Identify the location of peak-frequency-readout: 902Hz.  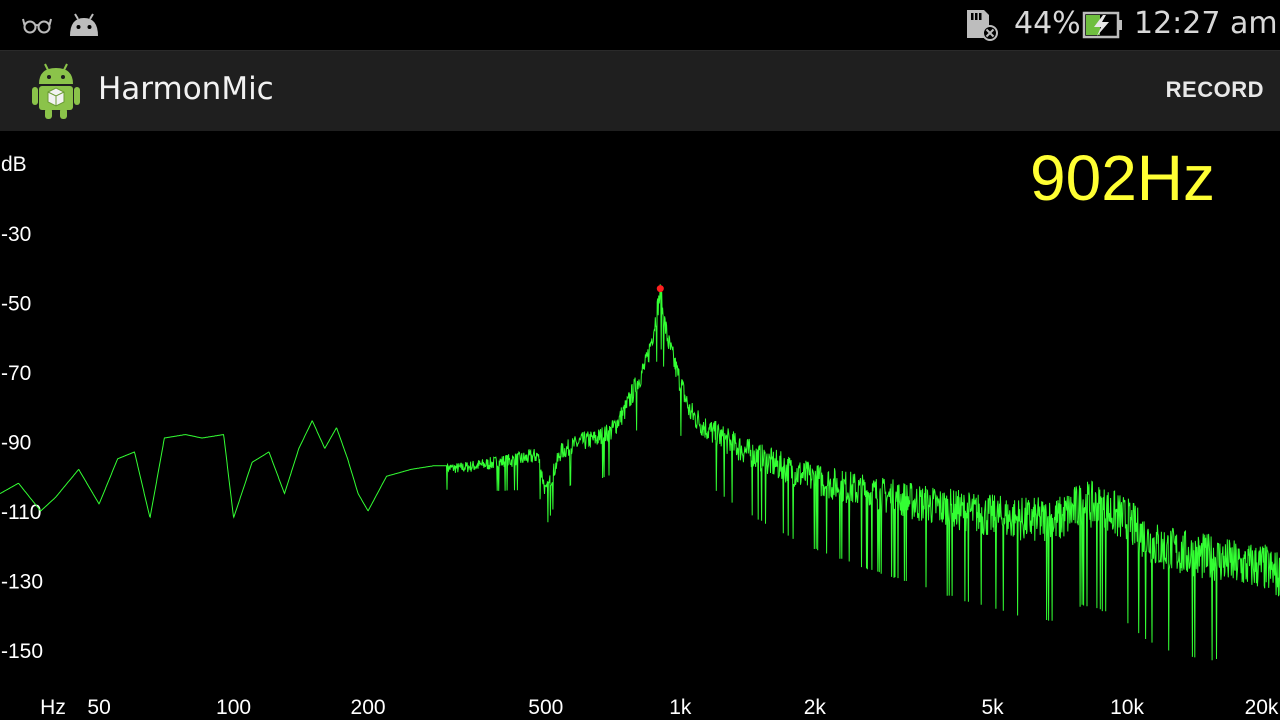
(1122, 178).